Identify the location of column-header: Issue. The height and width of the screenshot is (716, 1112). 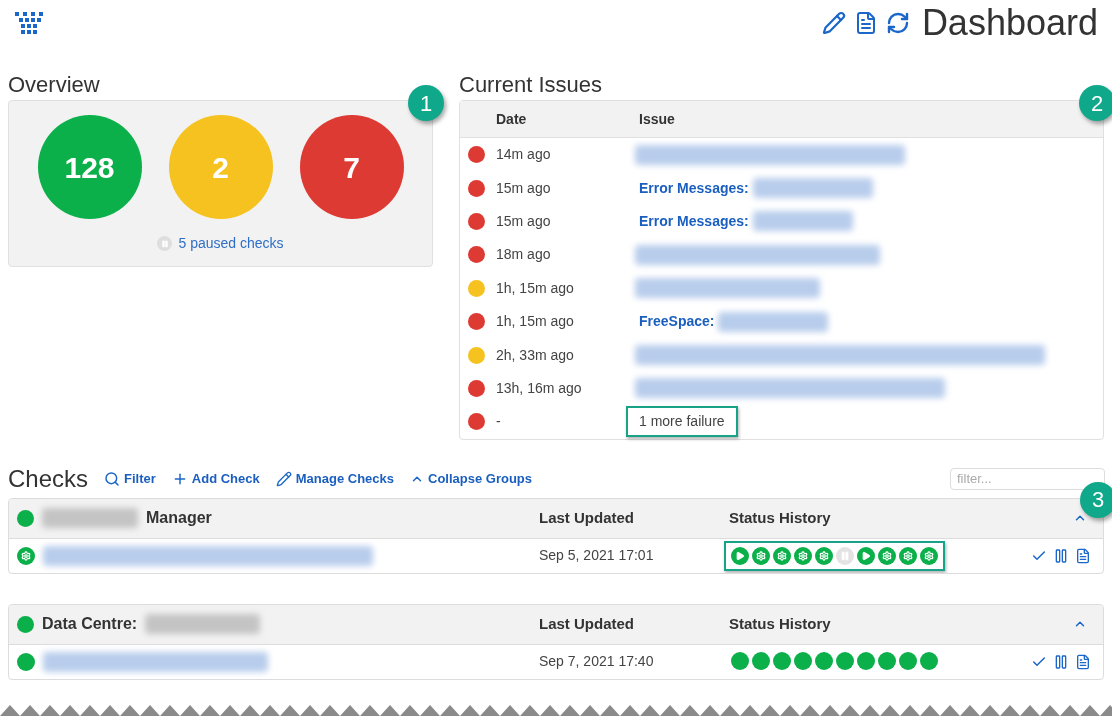
(657, 119).